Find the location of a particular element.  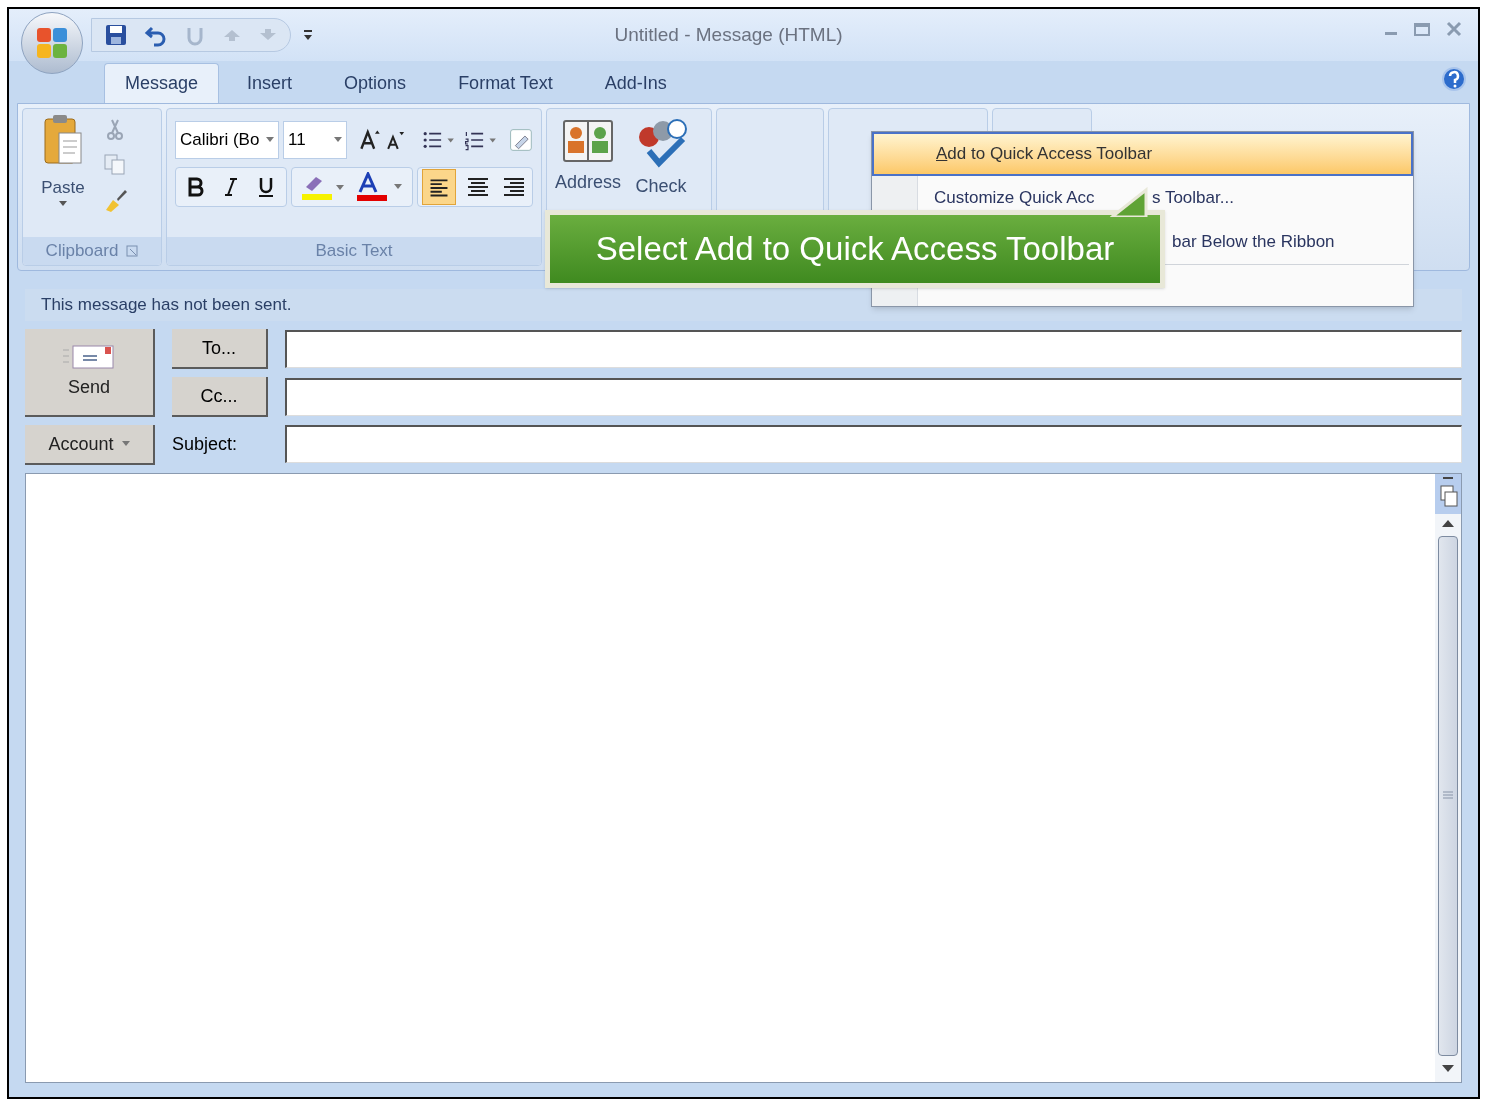

underline-icon is located at coordinates (266, 187).